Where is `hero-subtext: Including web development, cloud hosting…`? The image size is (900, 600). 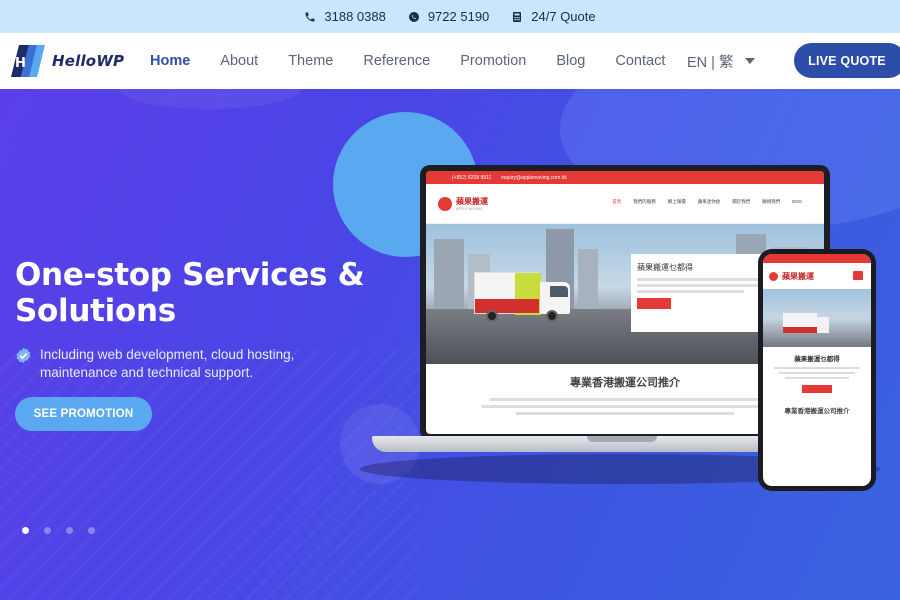
hero-subtext: Including web development, cloud hosting… is located at coordinates (175, 364).